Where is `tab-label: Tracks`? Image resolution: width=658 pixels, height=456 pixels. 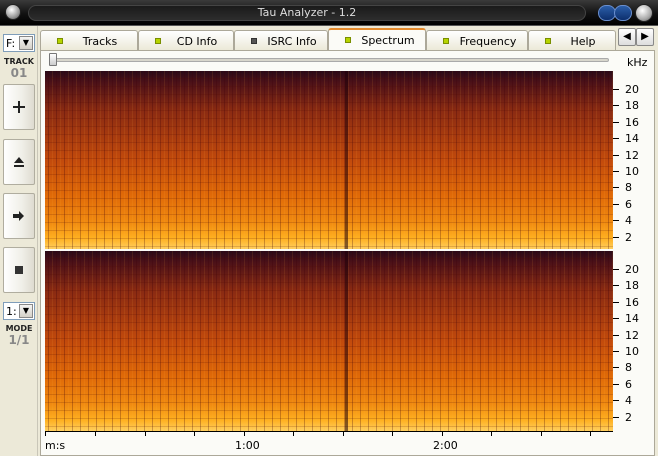
tab-label: Tracks is located at coordinates (100, 41).